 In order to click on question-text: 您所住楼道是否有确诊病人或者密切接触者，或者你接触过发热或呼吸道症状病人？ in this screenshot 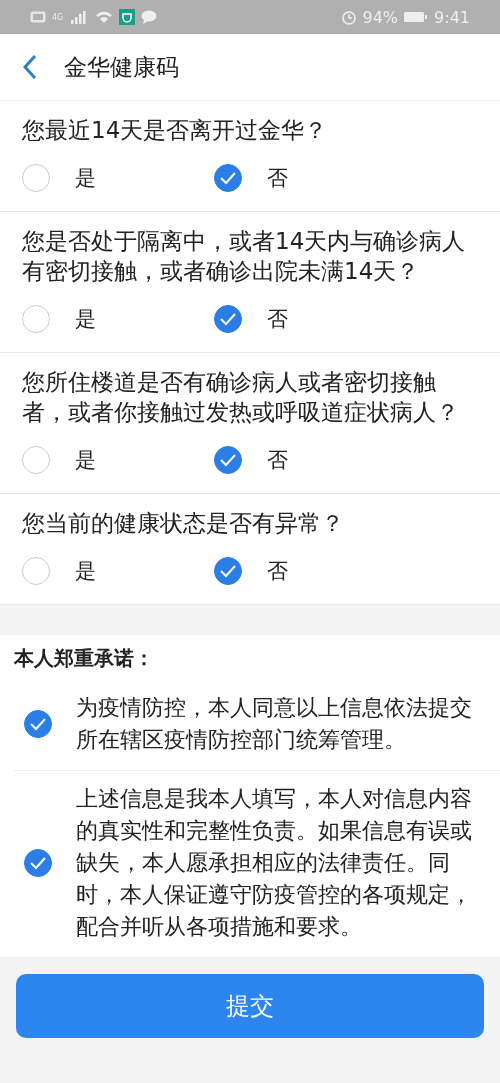, I will do `click(241, 397)`.